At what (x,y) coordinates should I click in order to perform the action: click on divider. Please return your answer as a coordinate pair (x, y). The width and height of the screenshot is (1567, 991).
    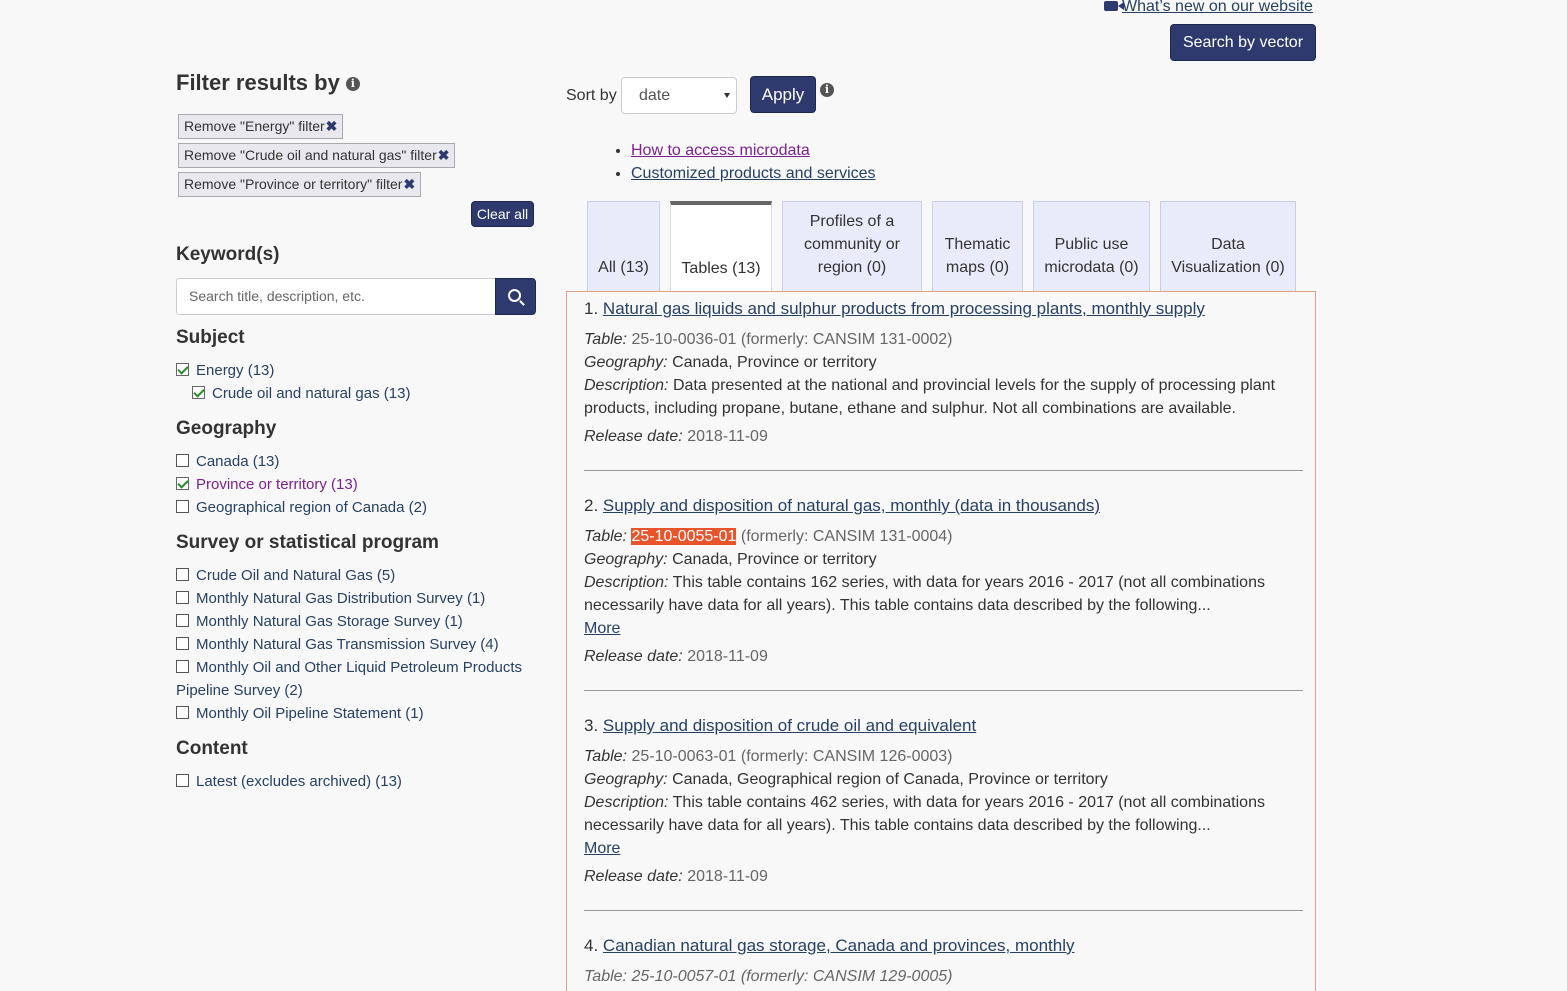
    Looking at the image, I should click on (943, 690).